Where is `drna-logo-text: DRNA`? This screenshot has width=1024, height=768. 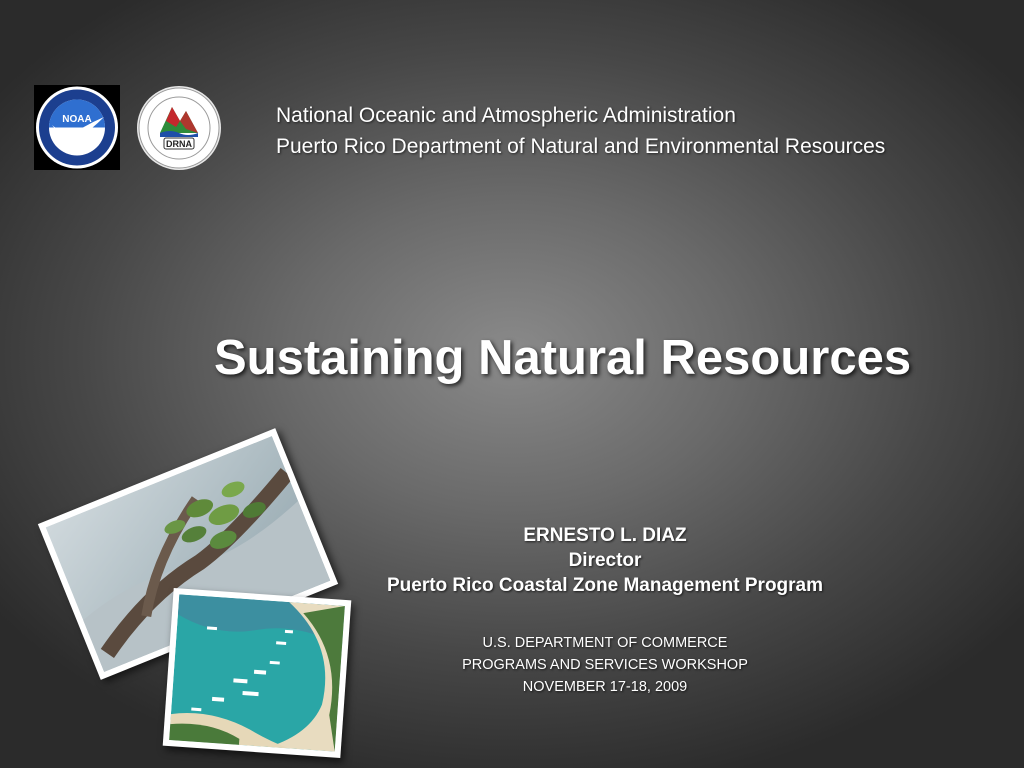 drna-logo-text: DRNA is located at coordinates (179, 144).